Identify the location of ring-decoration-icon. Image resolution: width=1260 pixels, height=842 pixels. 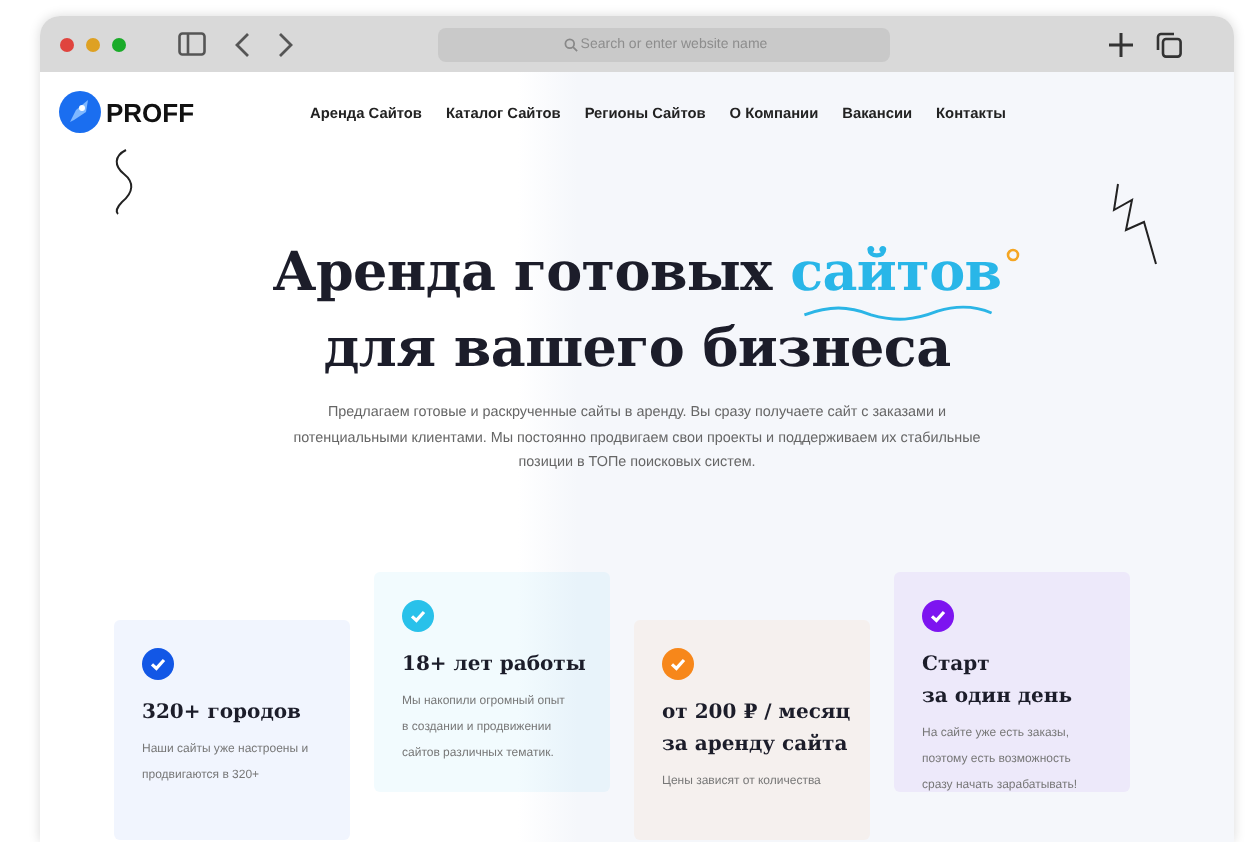
(1012, 255).